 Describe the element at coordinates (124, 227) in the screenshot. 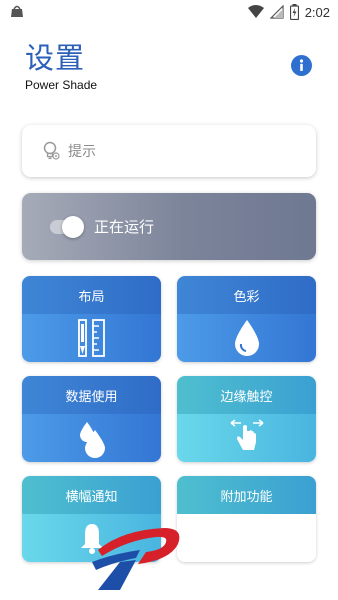

I see `running-label: 正在运行` at that location.